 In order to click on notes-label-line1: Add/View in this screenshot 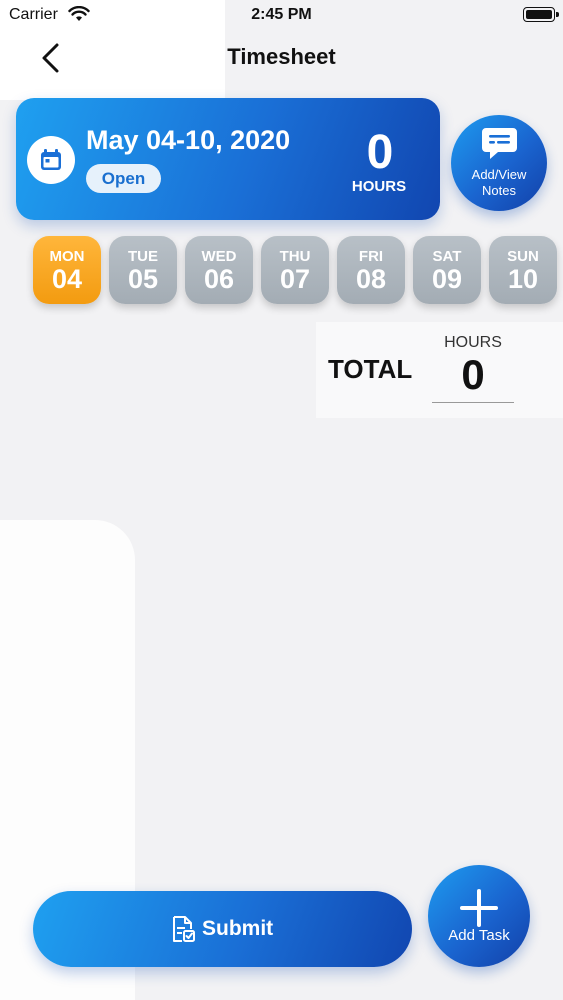, I will do `click(499, 174)`.